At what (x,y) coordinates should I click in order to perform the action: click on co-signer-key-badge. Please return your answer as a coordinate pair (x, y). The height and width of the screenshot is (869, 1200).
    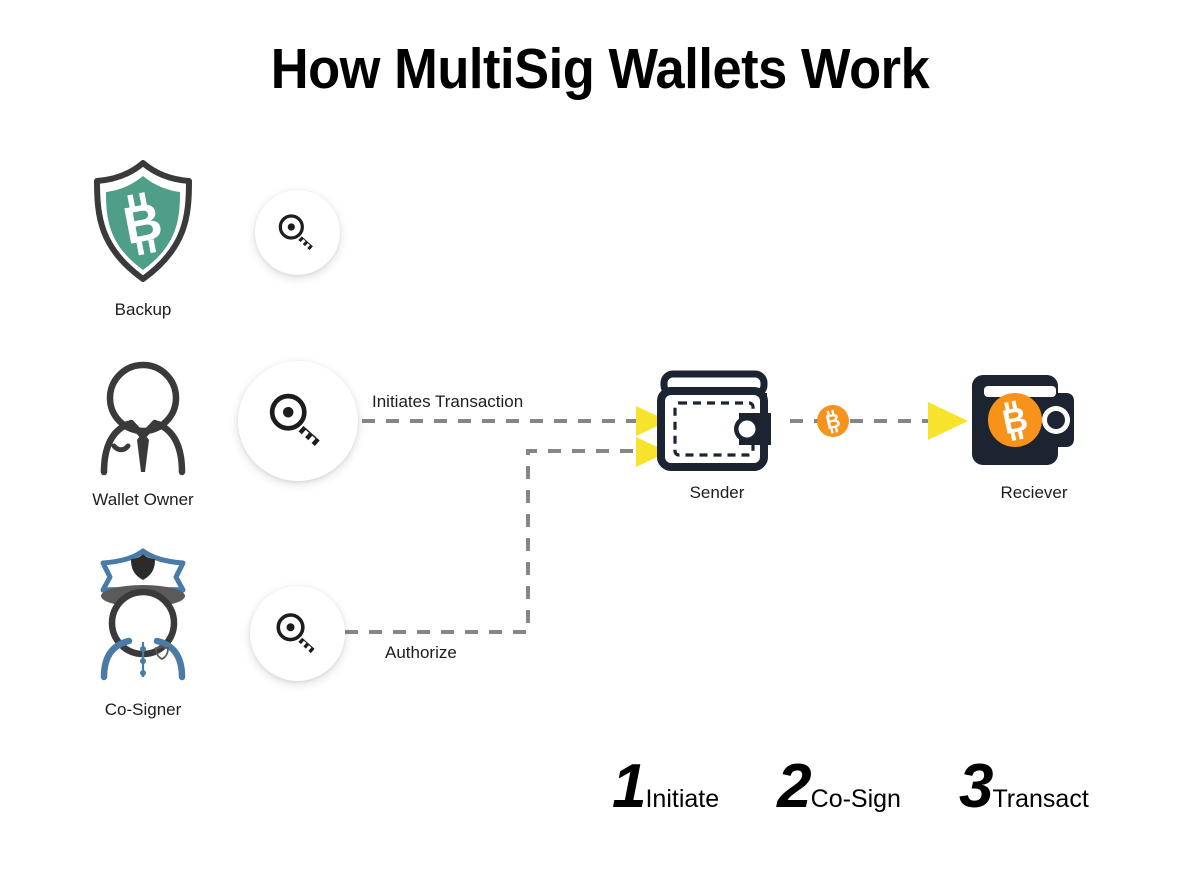
    Looking at the image, I should click on (297, 633).